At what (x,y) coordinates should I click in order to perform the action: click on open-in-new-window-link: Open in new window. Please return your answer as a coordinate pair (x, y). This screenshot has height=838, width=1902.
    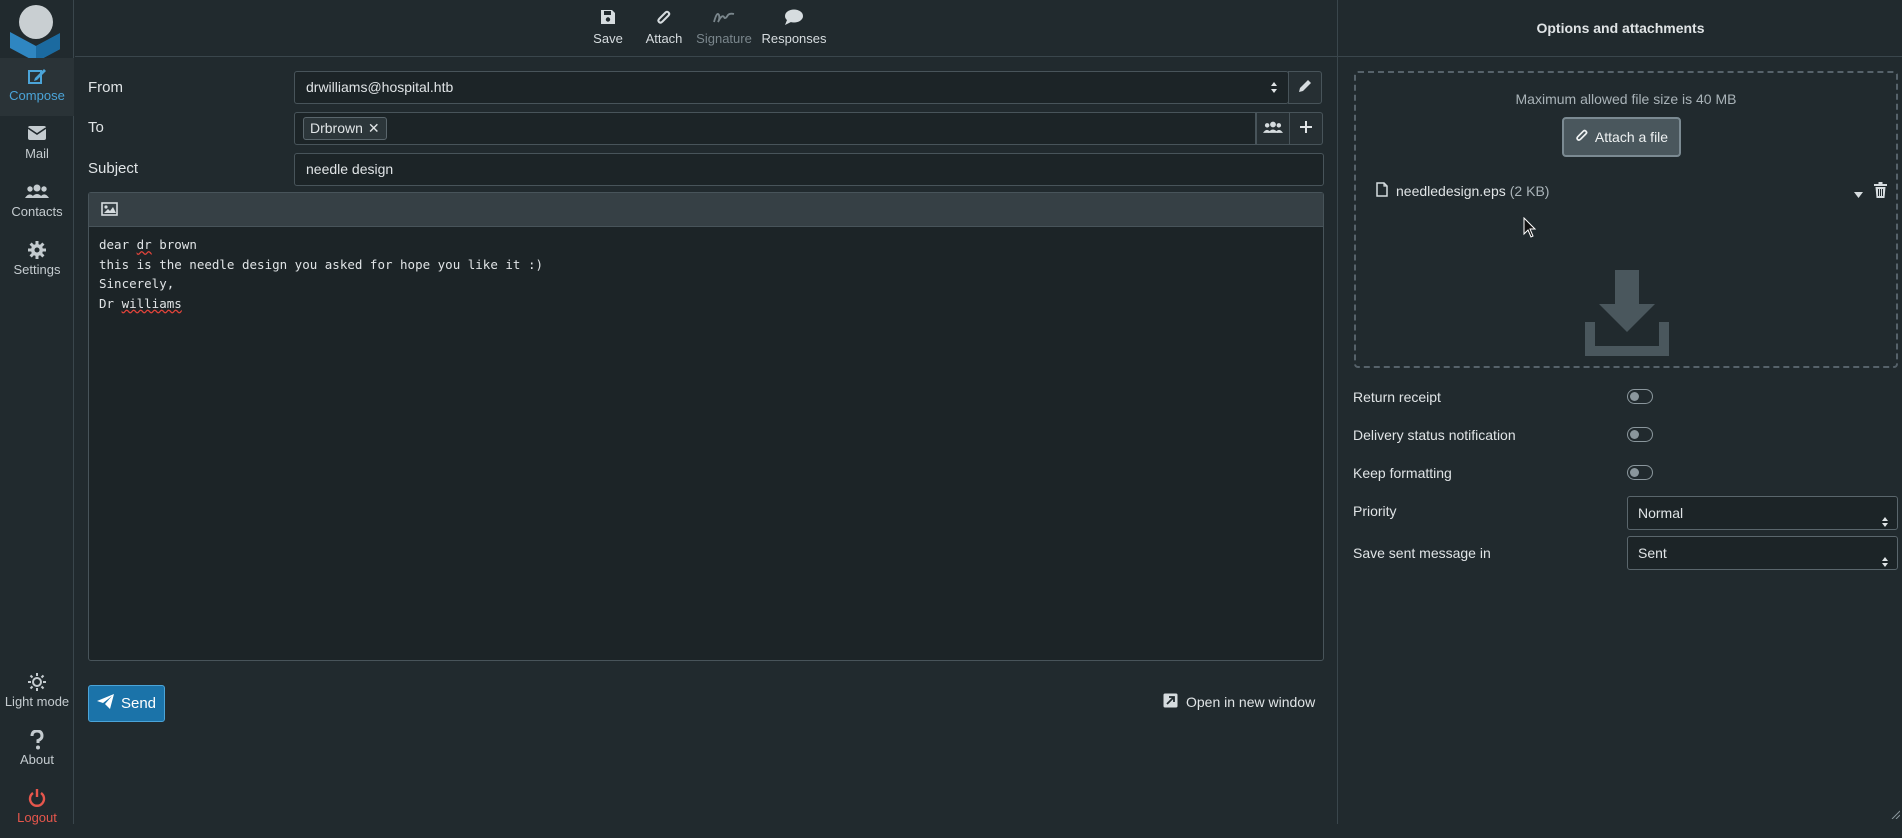
    Looking at the image, I should click on (1239, 702).